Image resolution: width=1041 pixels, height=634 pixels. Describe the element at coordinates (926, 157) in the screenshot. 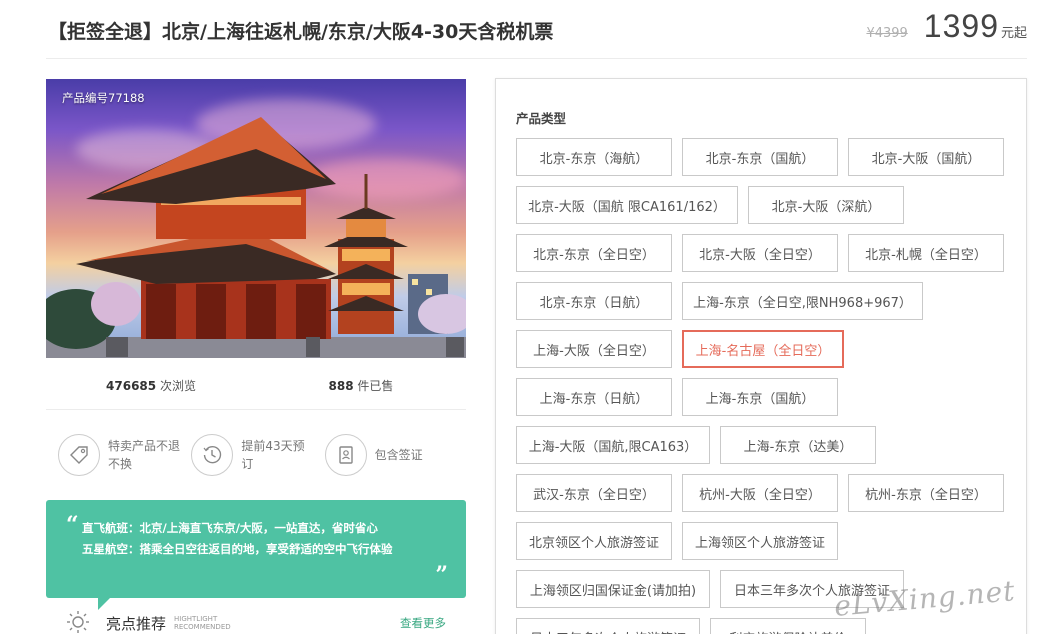

I see `option-button: 北京-大阪（国航）` at that location.